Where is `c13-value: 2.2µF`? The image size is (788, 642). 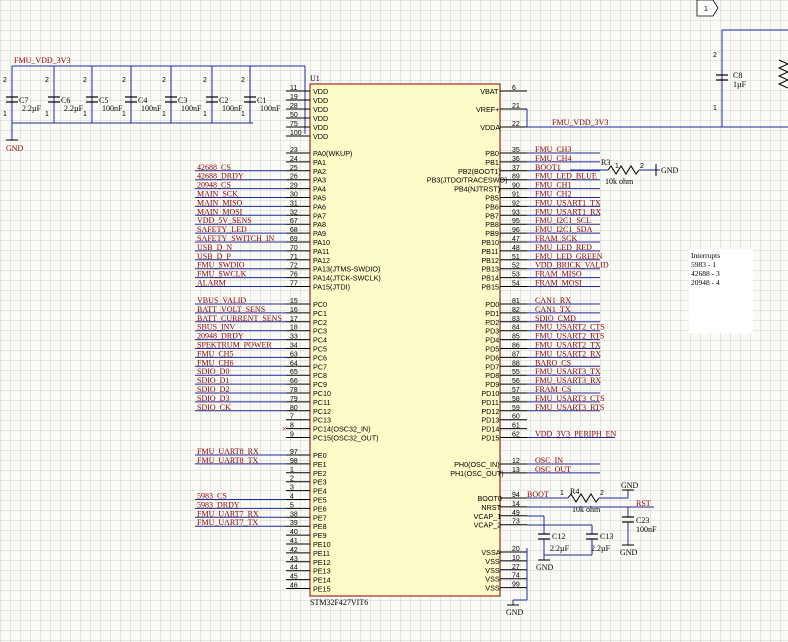 c13-value: 2.2µF is located at coordinates (601, 548).